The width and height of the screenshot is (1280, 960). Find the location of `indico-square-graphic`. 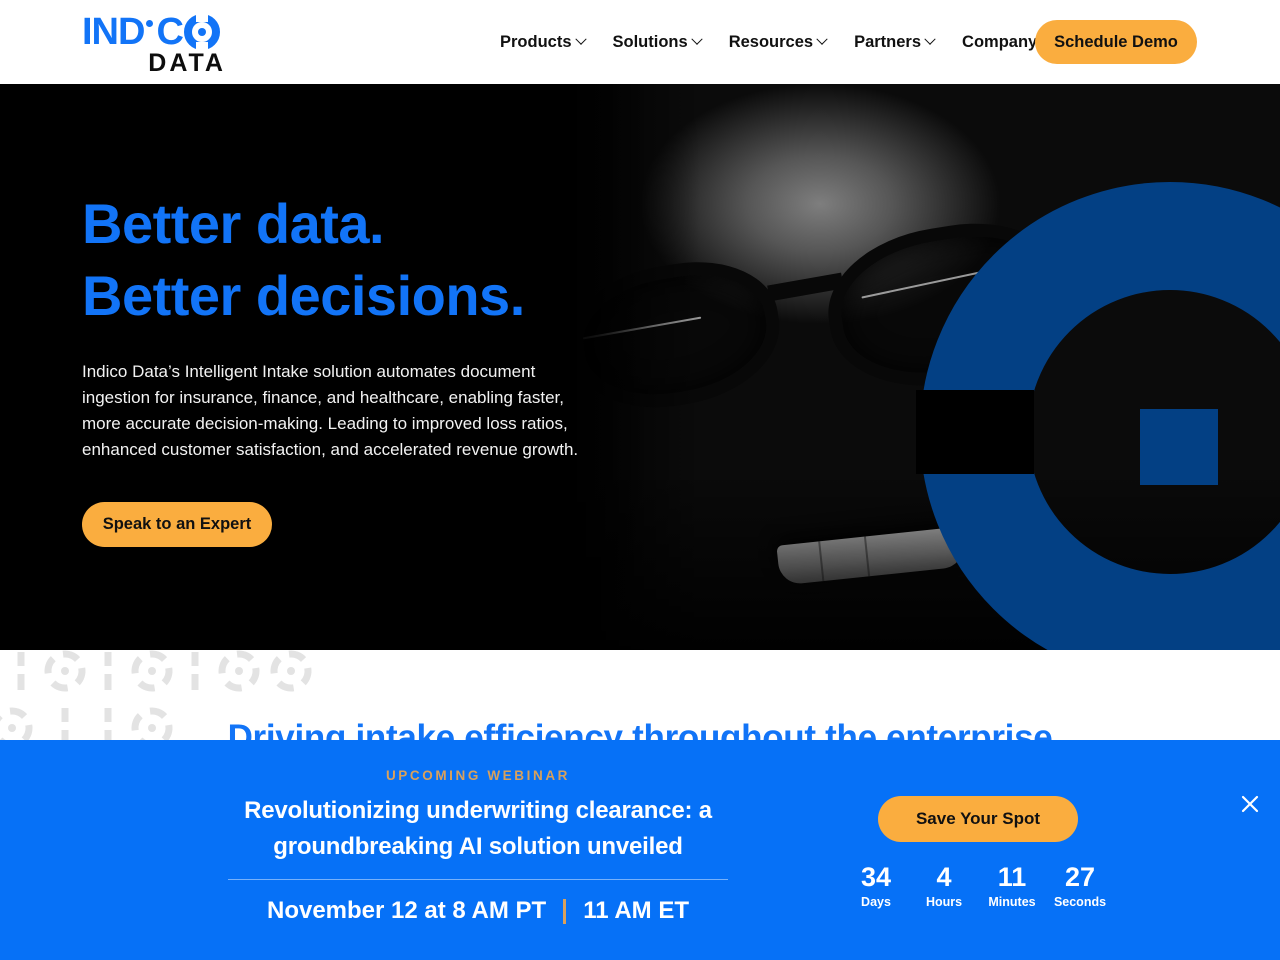

indico-square-graphic is located at coordinates (1179, 447).